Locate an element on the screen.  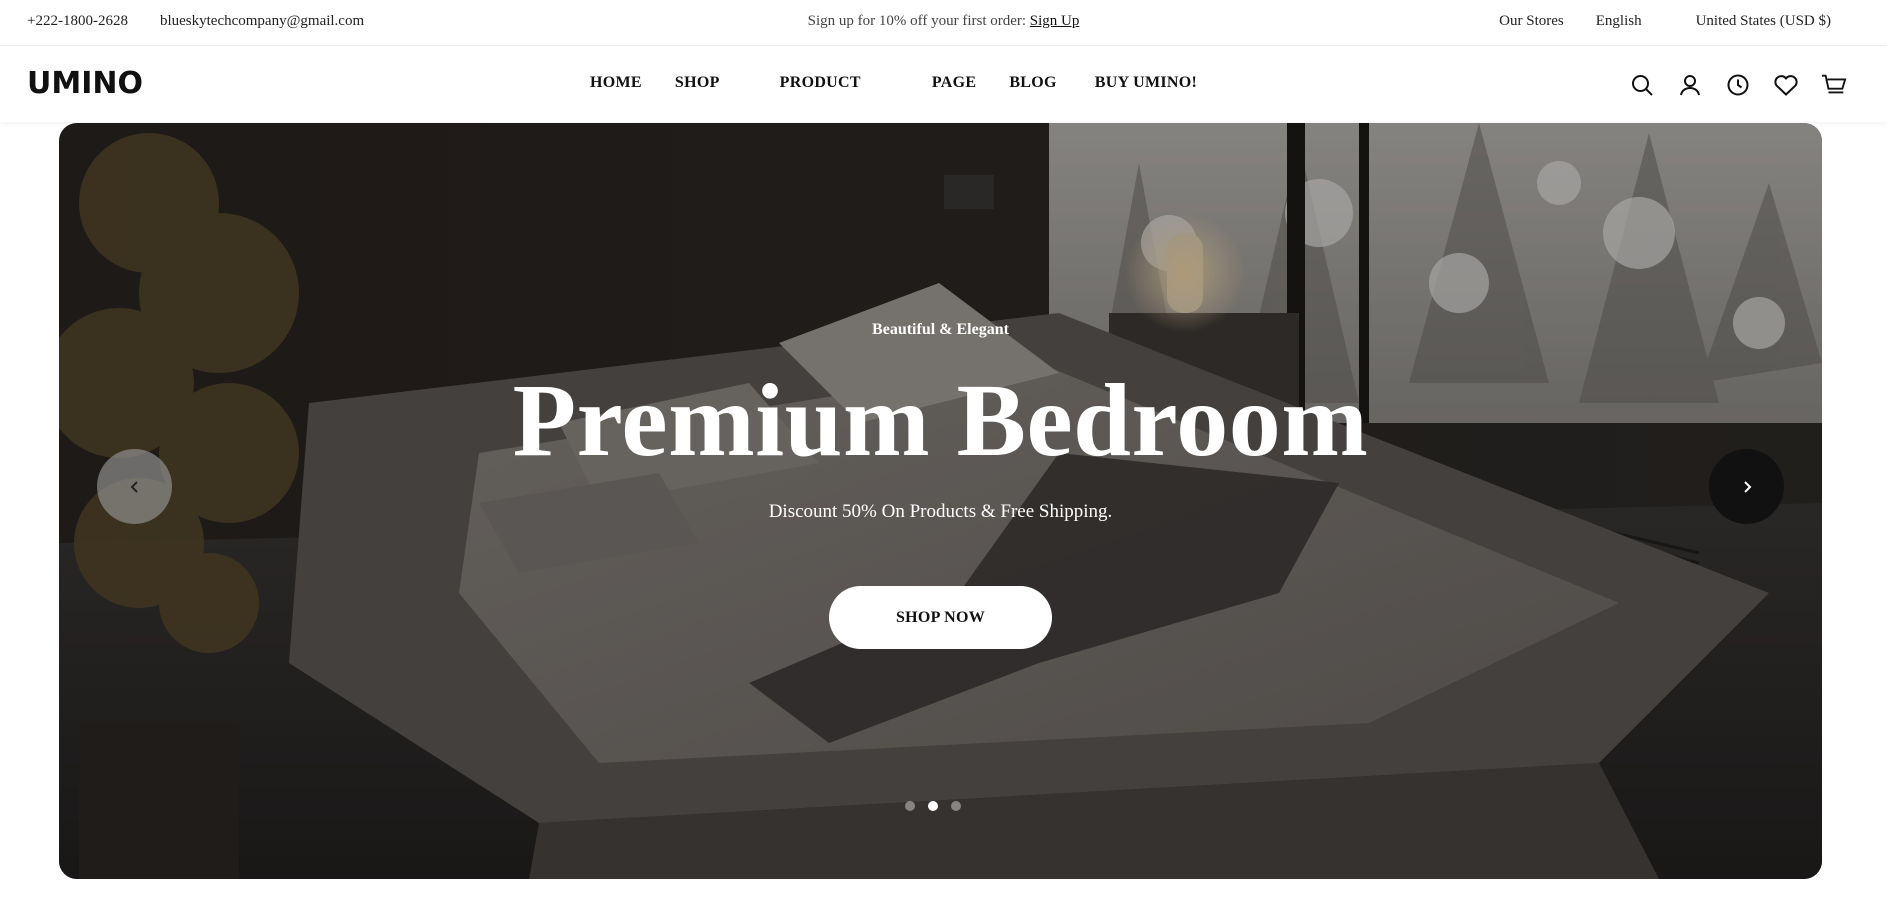
header-actions is located at coordinates (1738, 85).